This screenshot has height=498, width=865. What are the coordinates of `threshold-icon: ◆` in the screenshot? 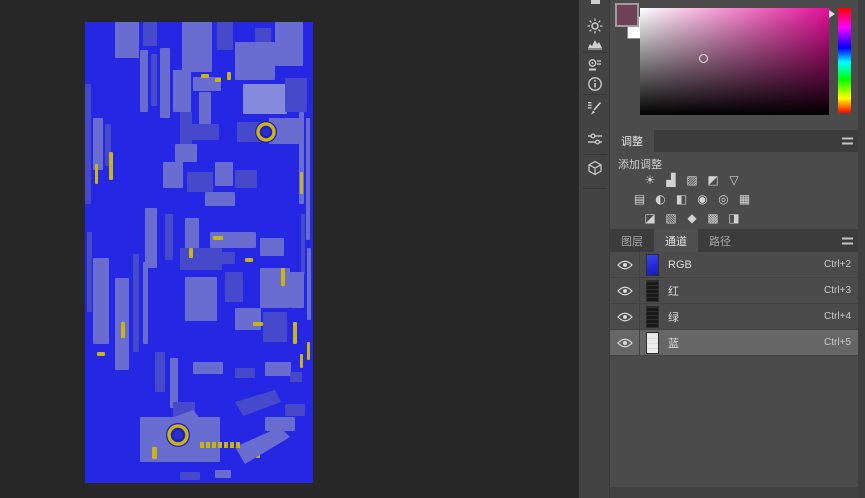 It's located at (692, 218).